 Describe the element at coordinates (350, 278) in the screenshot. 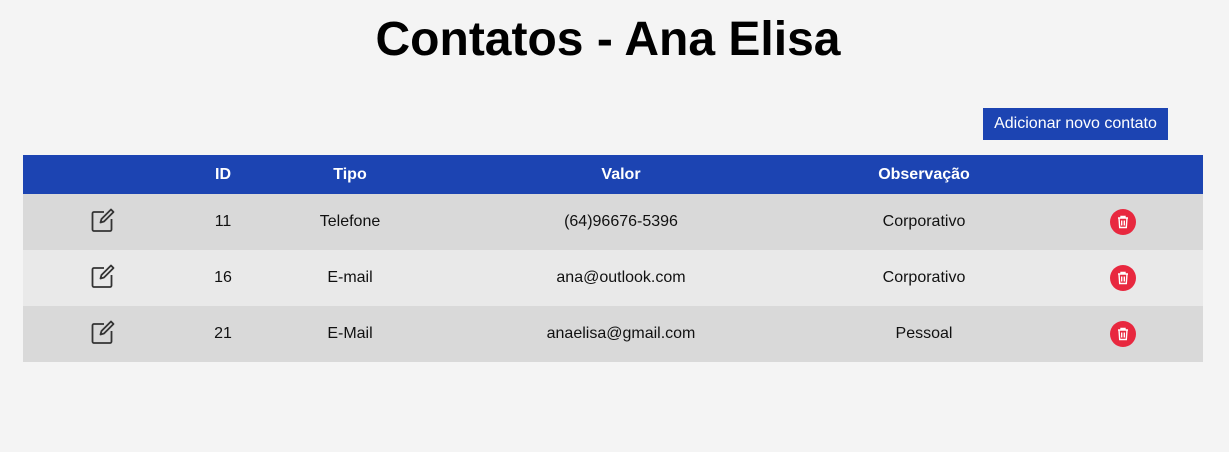

I see `tipo-cell: E-mail` at that location.